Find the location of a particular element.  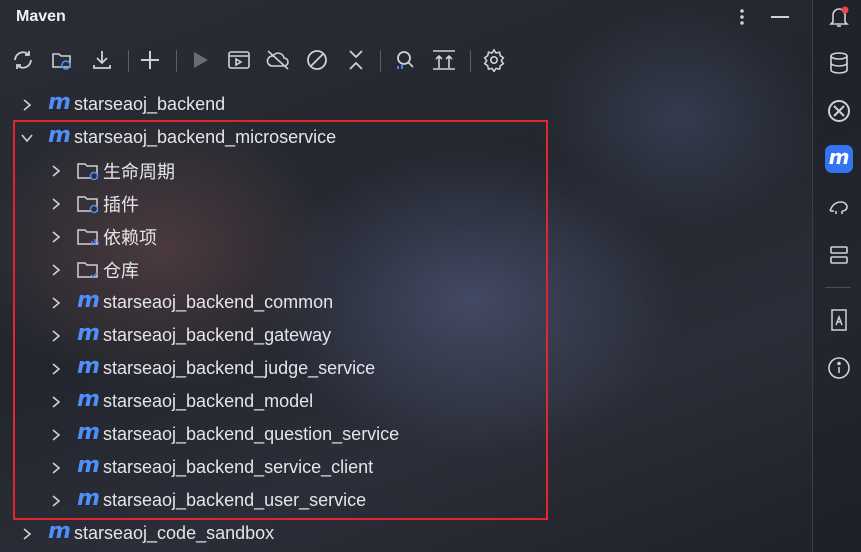

chevron-down-icon is located at coordinates (27, 138).